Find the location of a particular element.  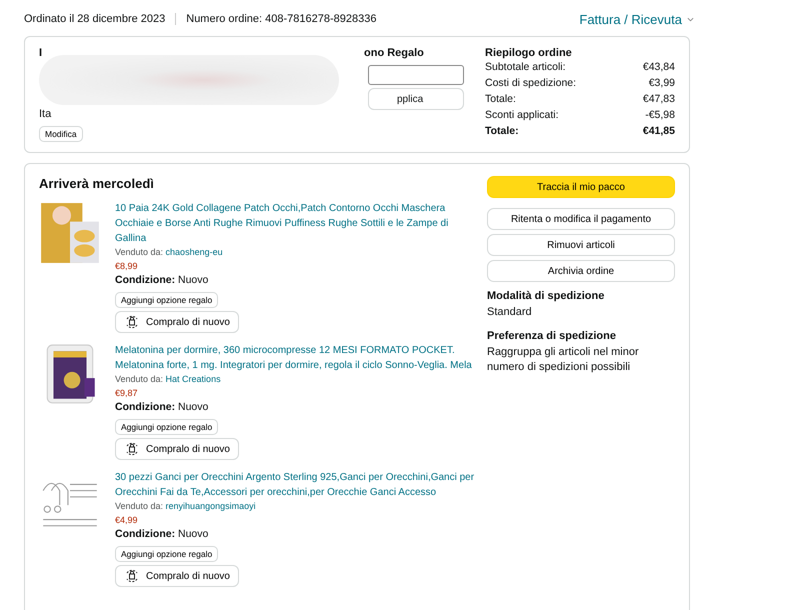

action-button: Ritenta o modifica il pagamento is located at coordinates (581, 219).